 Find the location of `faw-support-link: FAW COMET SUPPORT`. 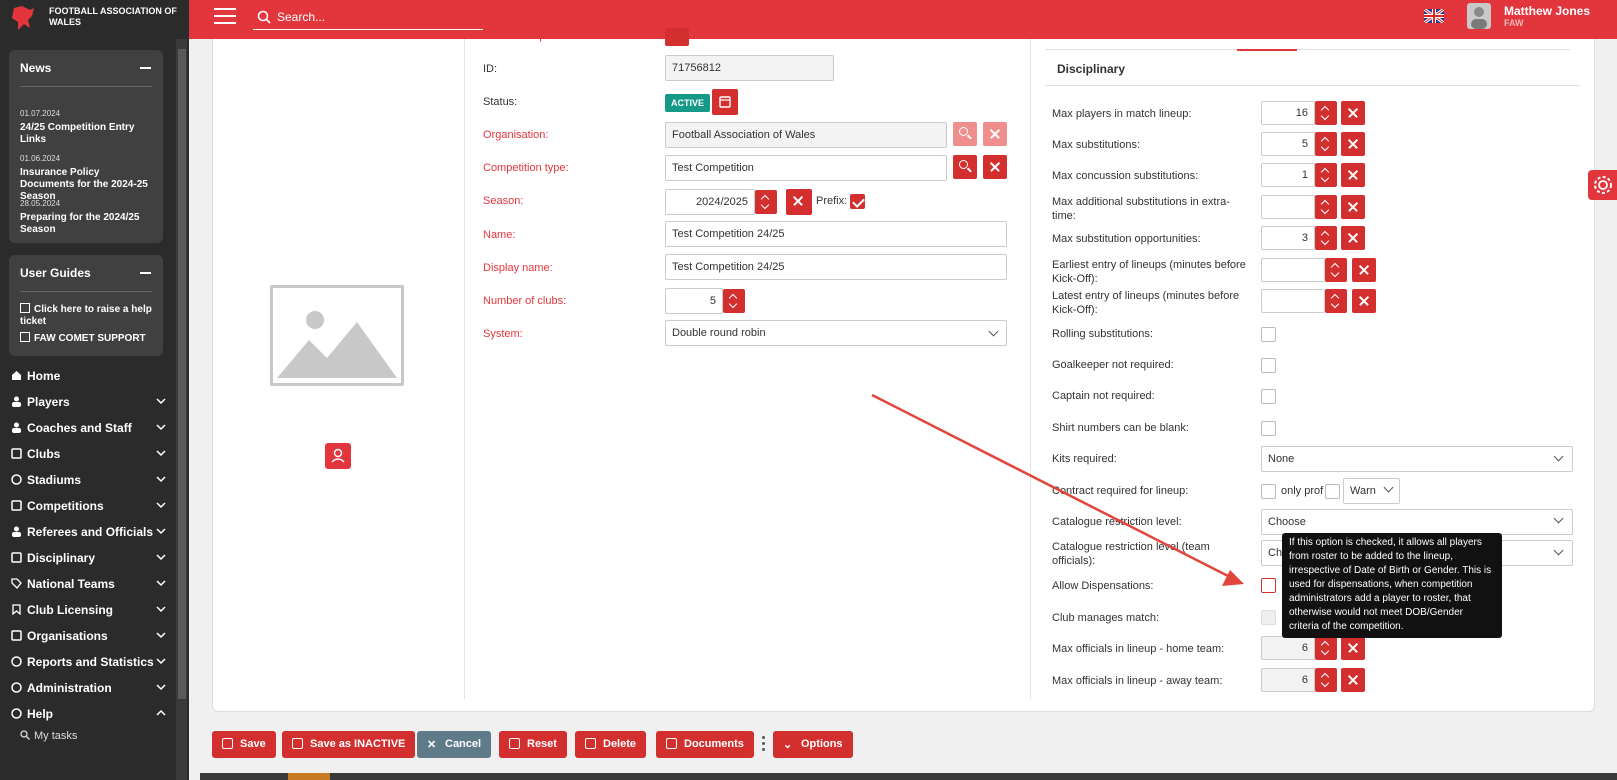

faw-support-link: FAW COMET SUPPORT is located at coordinates (87, 338).